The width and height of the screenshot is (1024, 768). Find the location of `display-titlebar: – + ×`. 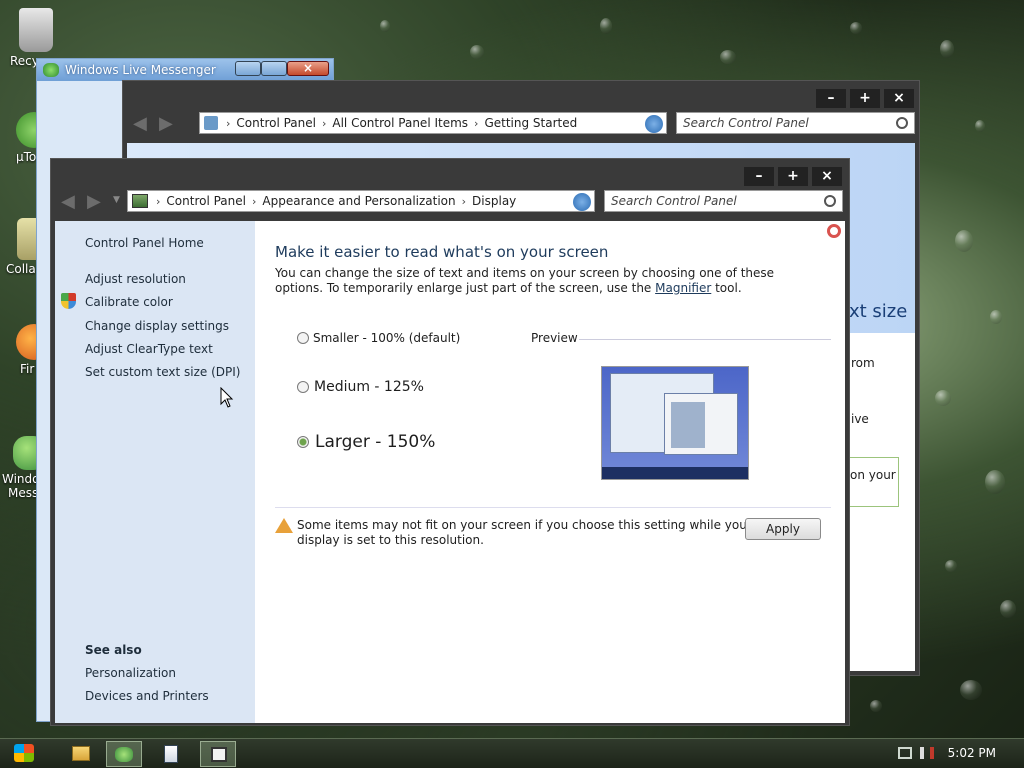

display-titlebar: – + × is located at coordinates (450, 174).